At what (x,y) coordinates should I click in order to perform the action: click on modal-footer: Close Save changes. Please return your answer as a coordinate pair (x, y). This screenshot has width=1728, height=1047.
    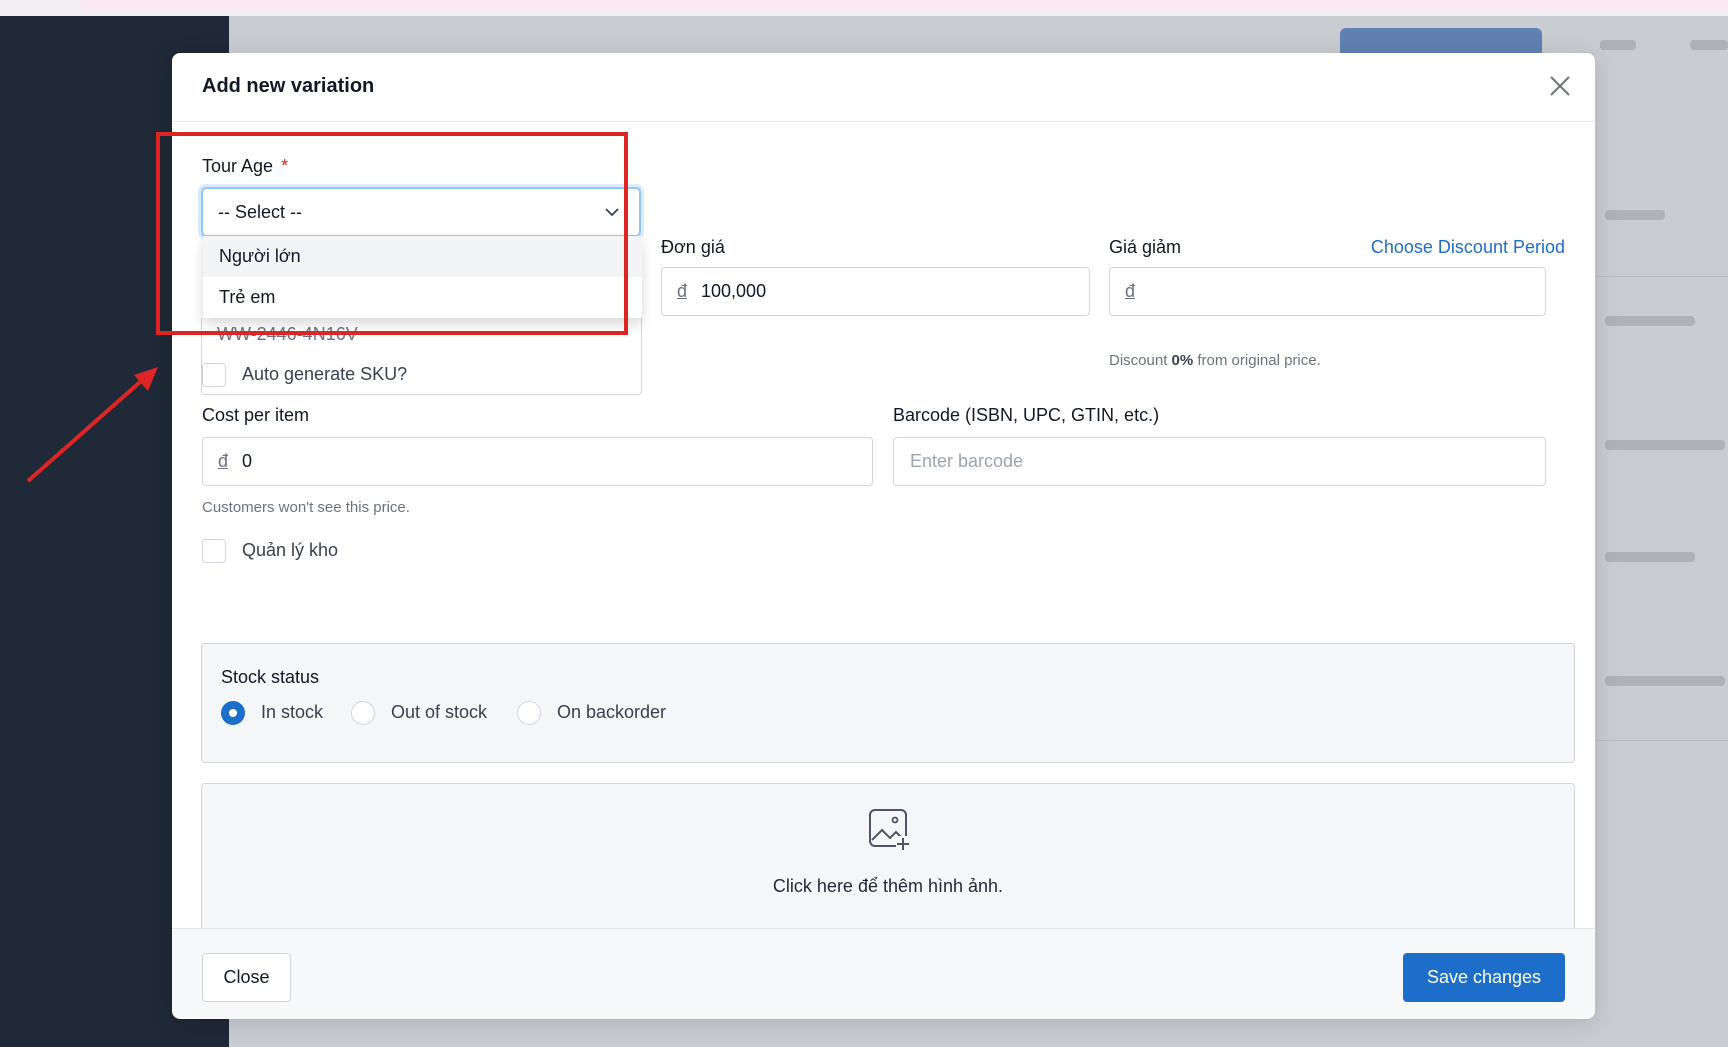
    Looking at the image, I should click on (883, 973).